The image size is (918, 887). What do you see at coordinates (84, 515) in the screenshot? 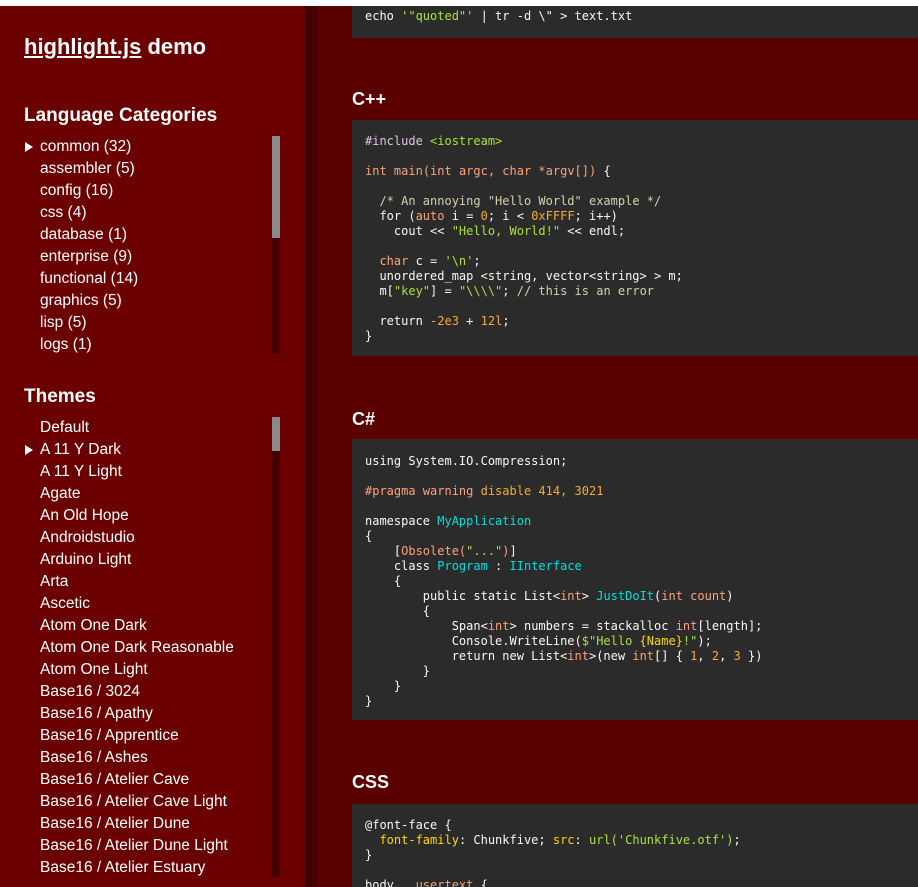
I see `theme-item-label: An Old Hope` at bounding box center [84, 515].